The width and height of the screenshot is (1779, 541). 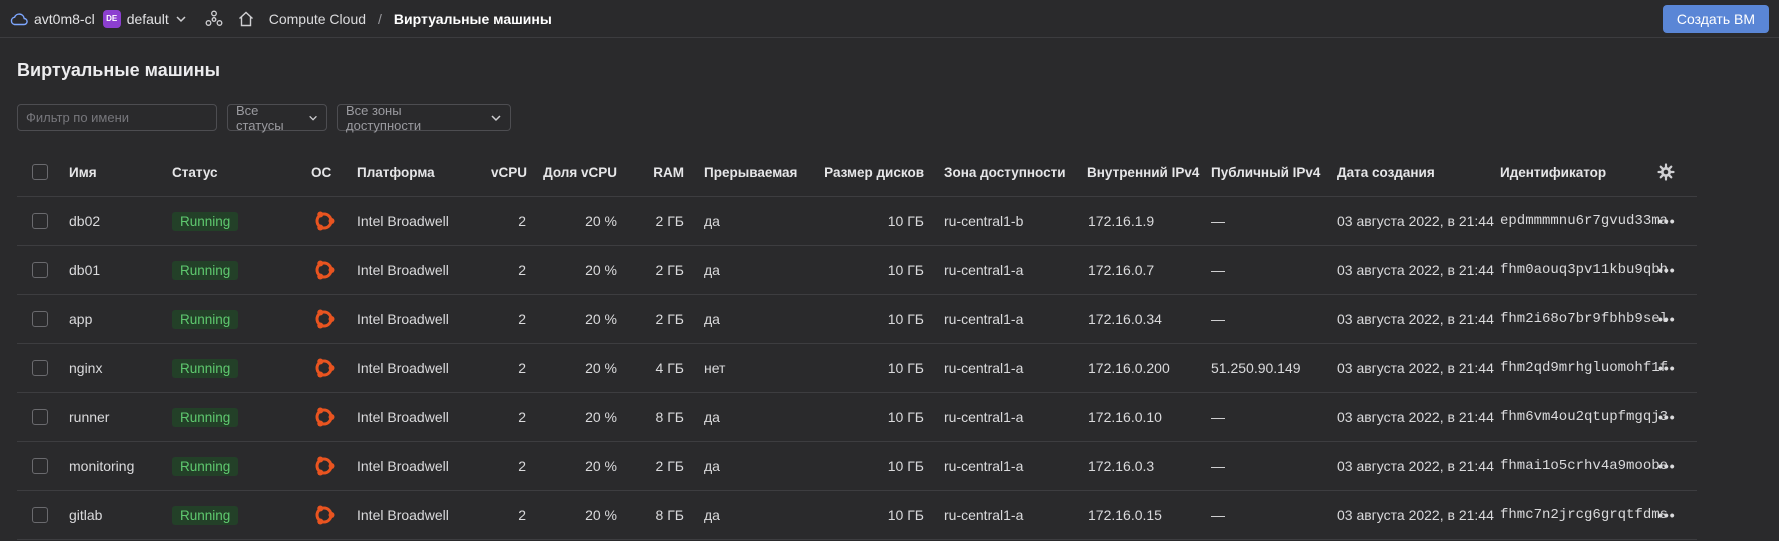 I want to click on zone-select: Все зоны доступности, so click(x=424, y=117).